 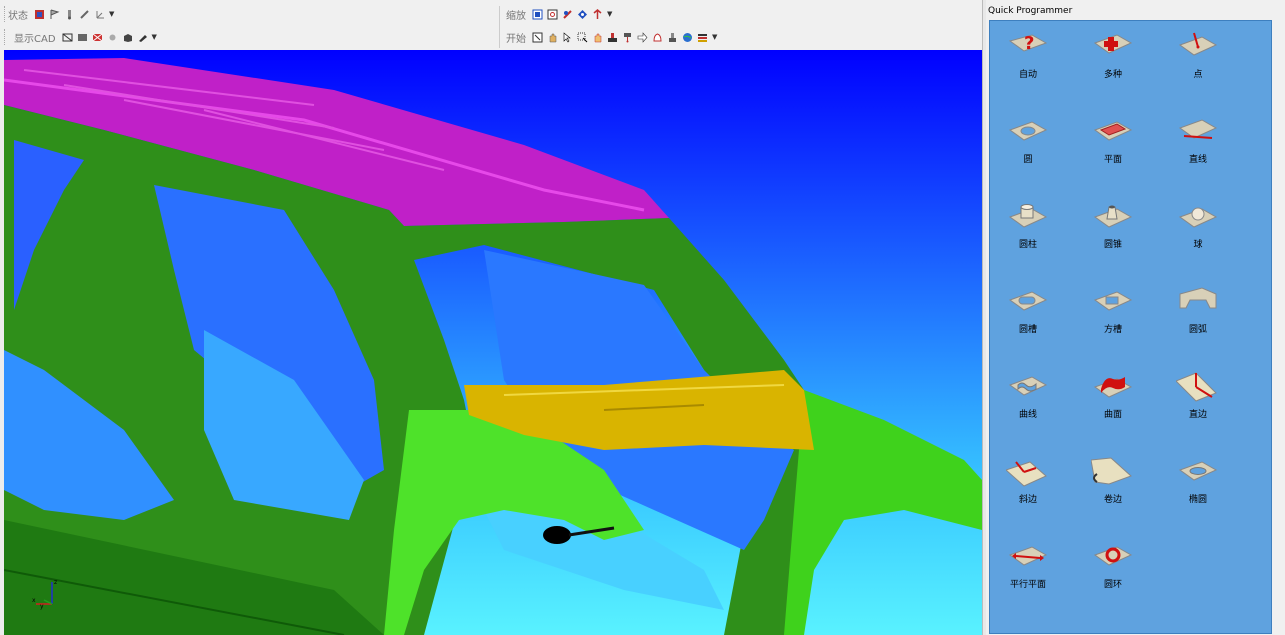 I want to click on display-cad-label: 显示CAD, so click(x=35, y=39).